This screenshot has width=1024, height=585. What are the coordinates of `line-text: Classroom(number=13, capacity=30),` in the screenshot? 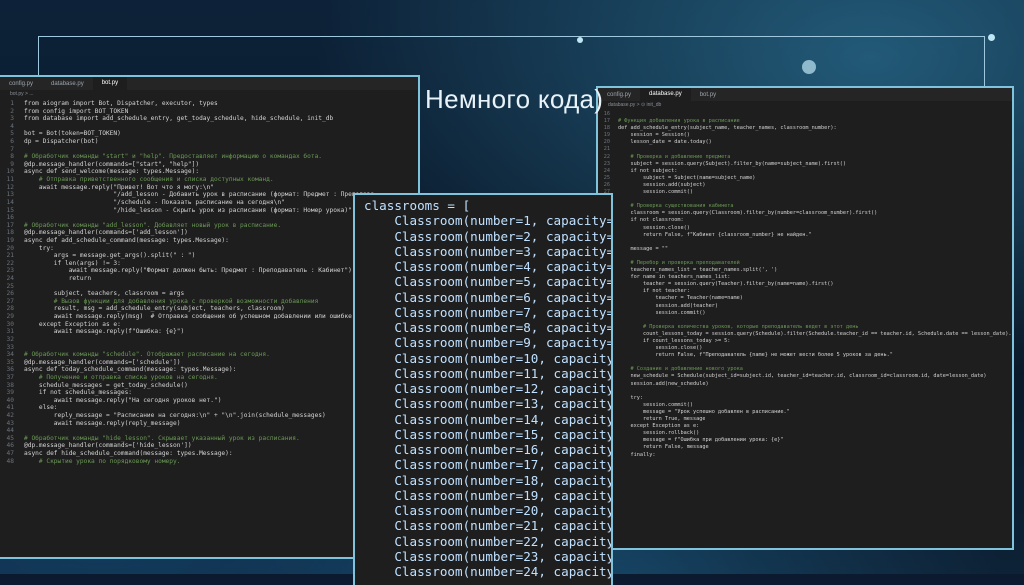 It's located at (502, 404).